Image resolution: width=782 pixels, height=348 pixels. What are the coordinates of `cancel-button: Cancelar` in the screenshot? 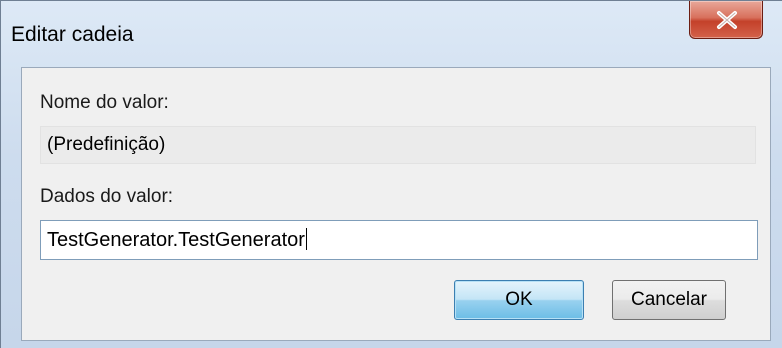 It's located at (669, 300).